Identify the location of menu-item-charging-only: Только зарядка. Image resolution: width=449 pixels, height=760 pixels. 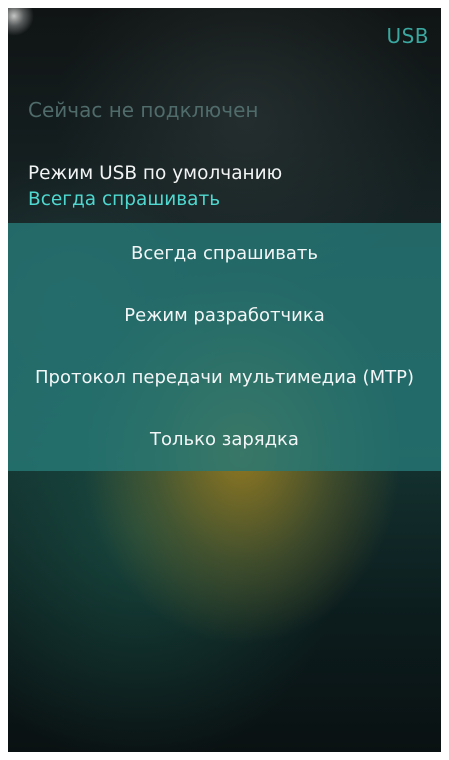
(224, 440).